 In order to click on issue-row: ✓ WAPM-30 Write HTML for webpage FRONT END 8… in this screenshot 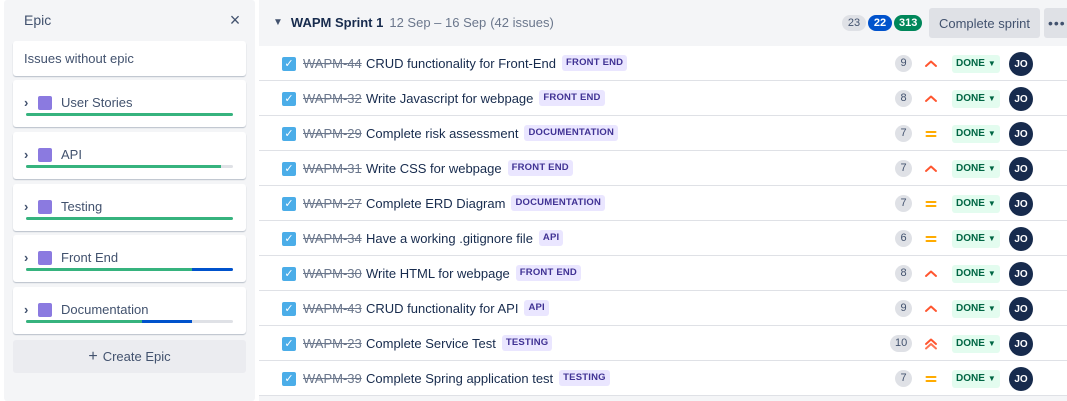, I will do `click(663, 273)`.